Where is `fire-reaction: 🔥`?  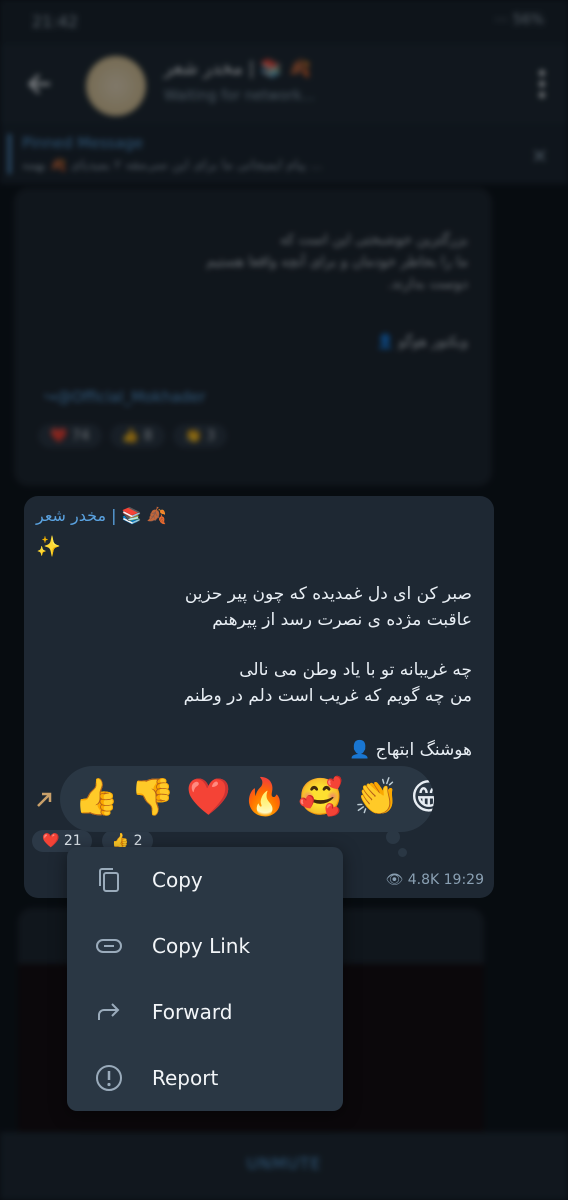 fire-reaction: 🔥 is located at coordinates (264, 798).